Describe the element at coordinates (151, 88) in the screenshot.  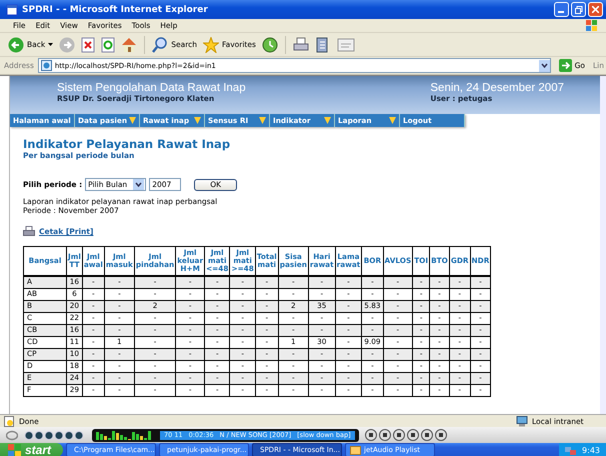
I see `site-title: Sistem Pengolahan Data Rawat Inap` at that location.